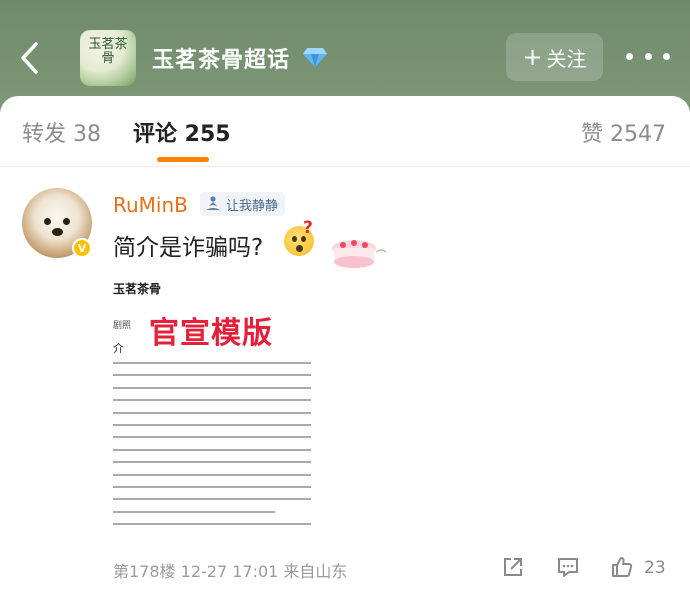  What do you see at coordinates (532, 57) in the screenshot?
I see `plus-icon: +` at bounding box center [532, 57].